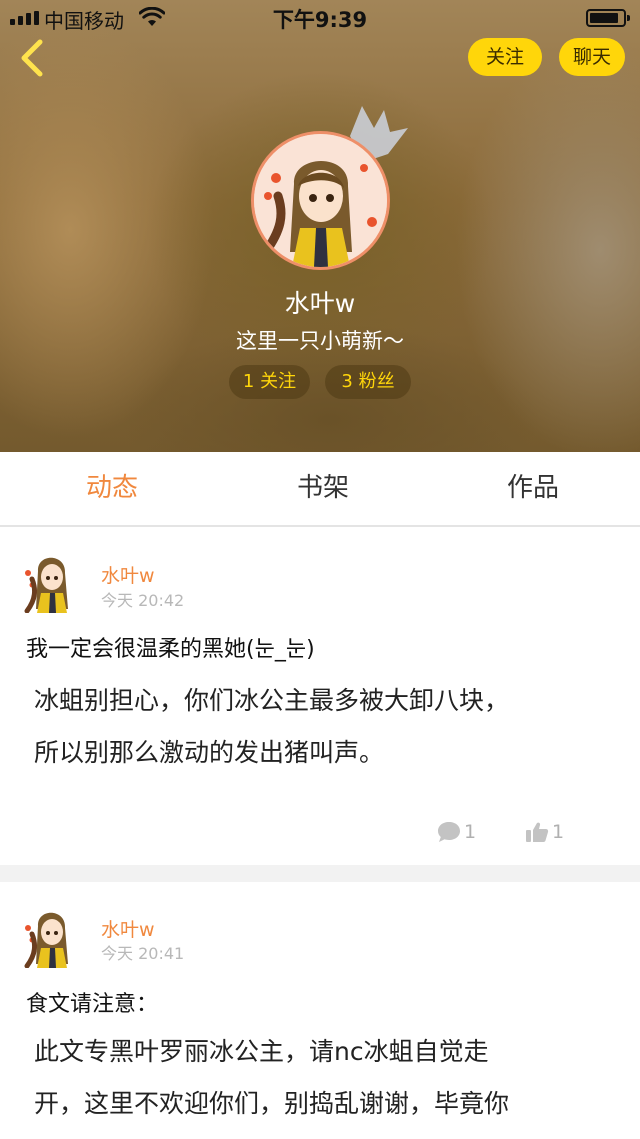  I want to click on back-button, so click(32, 58).